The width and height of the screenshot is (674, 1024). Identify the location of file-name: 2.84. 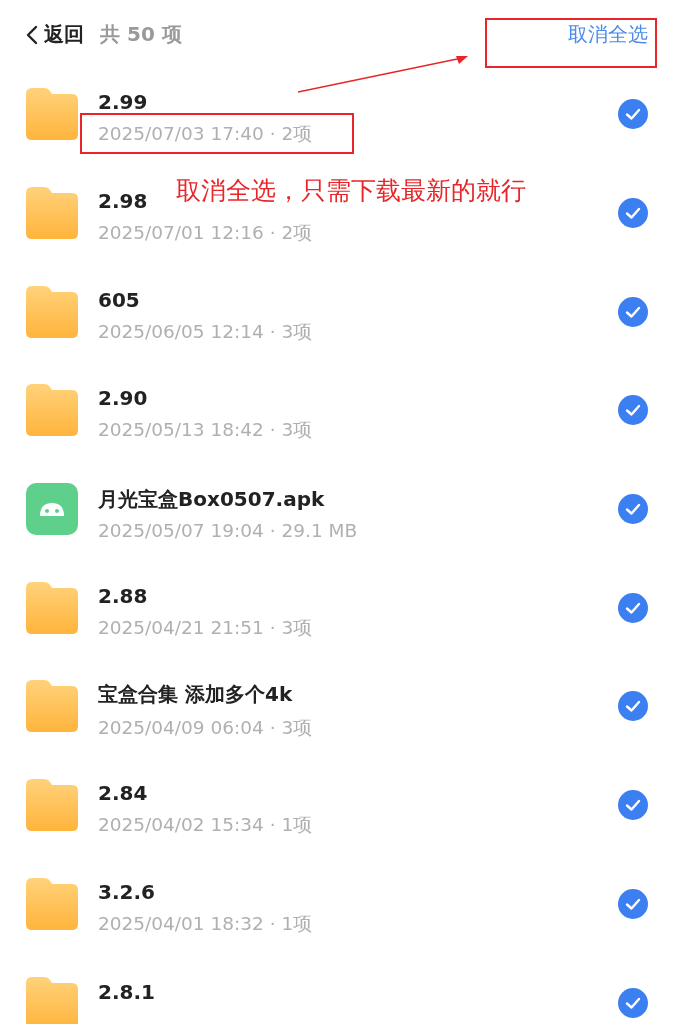
(123, 793).